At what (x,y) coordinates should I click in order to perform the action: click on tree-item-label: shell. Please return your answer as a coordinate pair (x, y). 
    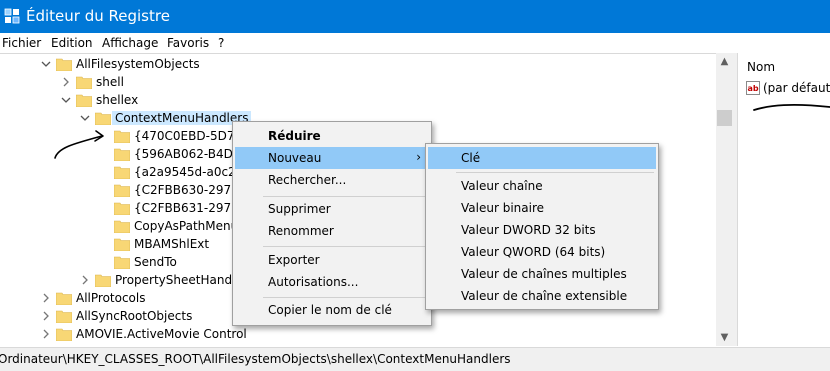
    Looking at the image, I should click on (110, 82).